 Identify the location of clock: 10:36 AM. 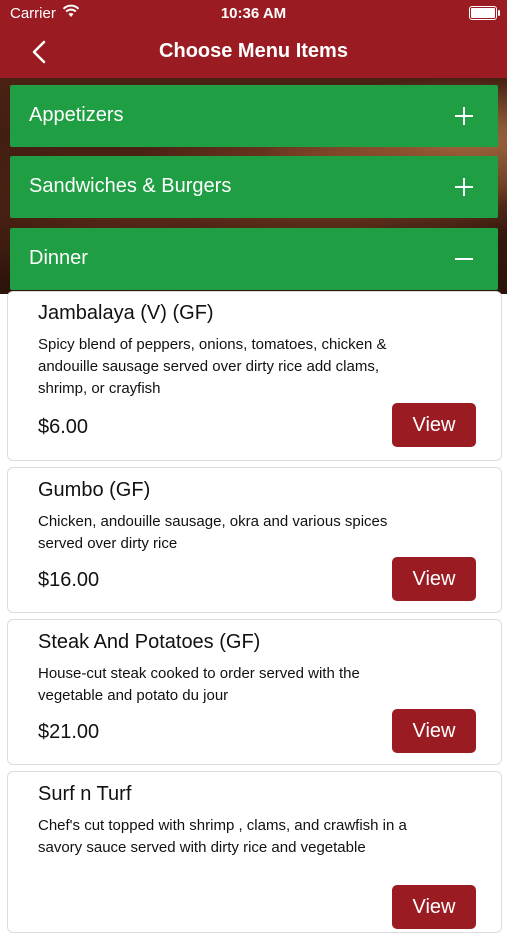
(253, 13).